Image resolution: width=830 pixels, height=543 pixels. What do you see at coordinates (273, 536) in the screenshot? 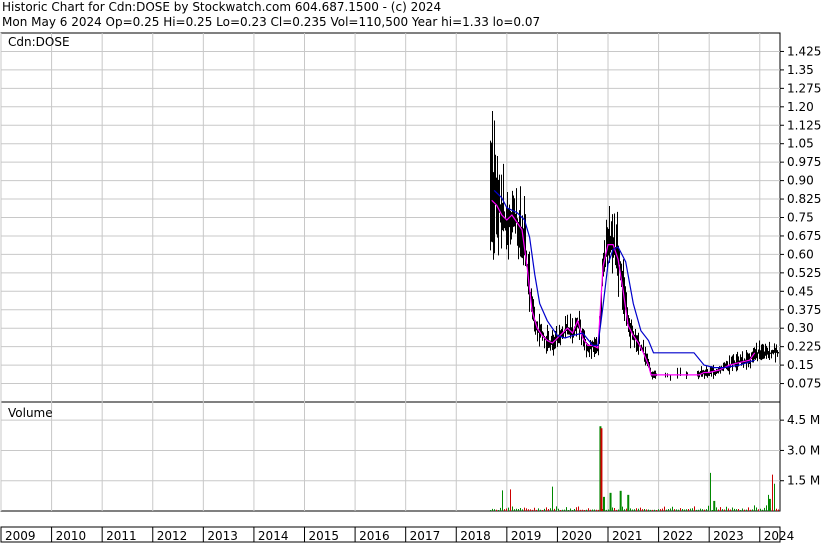
I see `year-tick-label: 2014` at bounding box center [273, 536].